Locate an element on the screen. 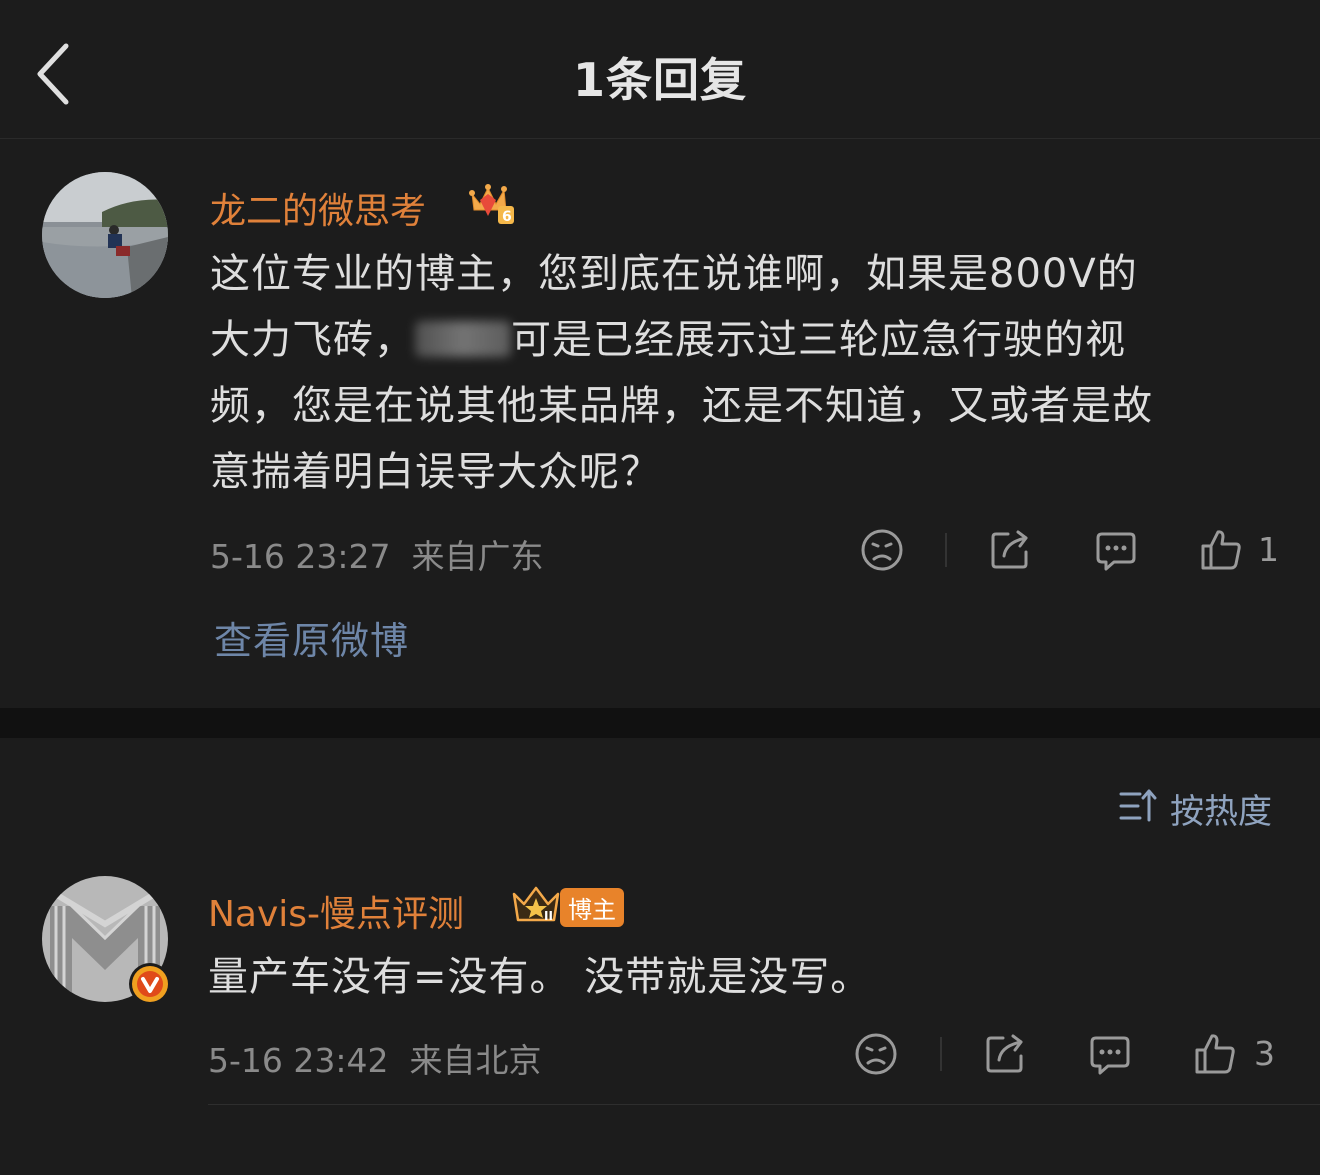 The height and width of the screenshot is (1175, 1320). sort-icon is located at coordinates (1138, 806).